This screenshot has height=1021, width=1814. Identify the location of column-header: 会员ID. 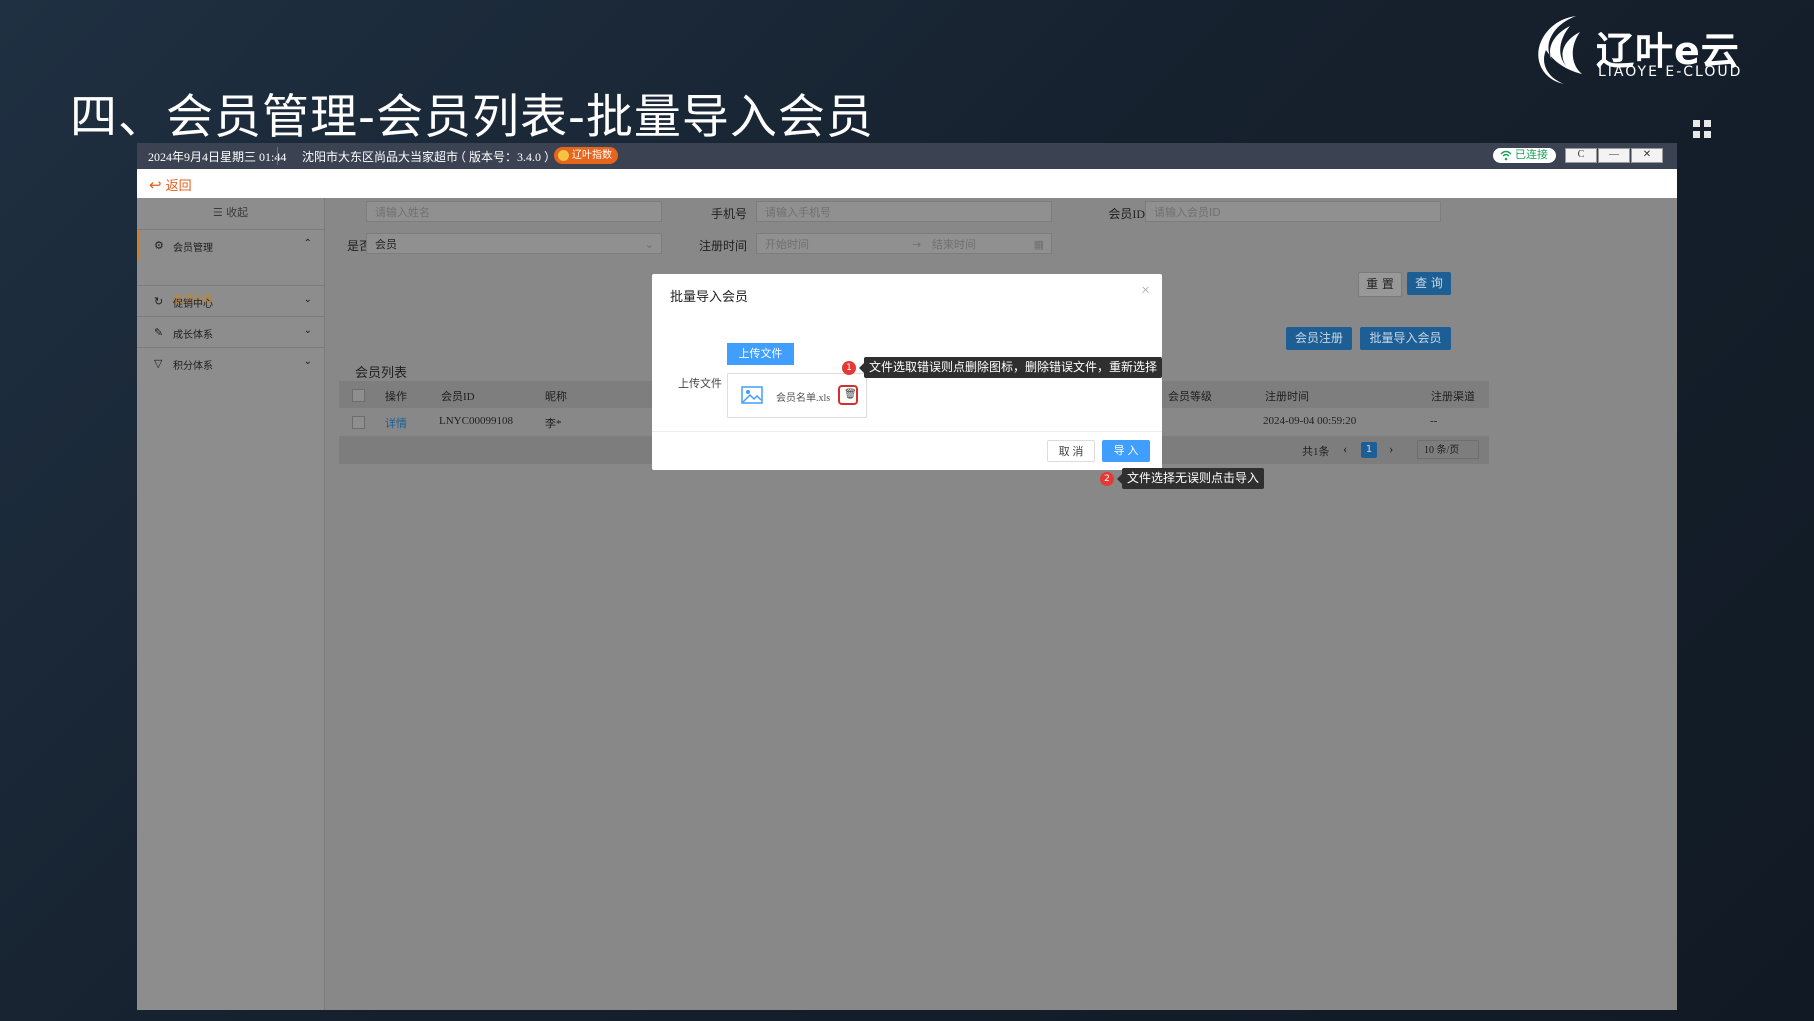
(458, 397).